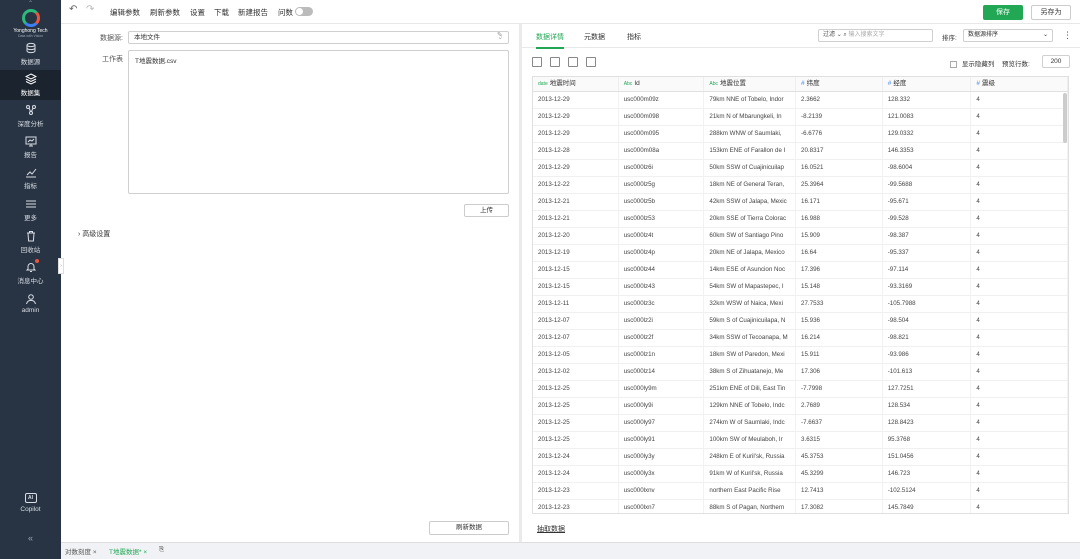 The width and height of the screenshot is (1080, 559). What do you see at coordinates (469, 528) in the screenshot?
I see `refresh-data-button: 刷新数据` at bounding box center [469, 528].